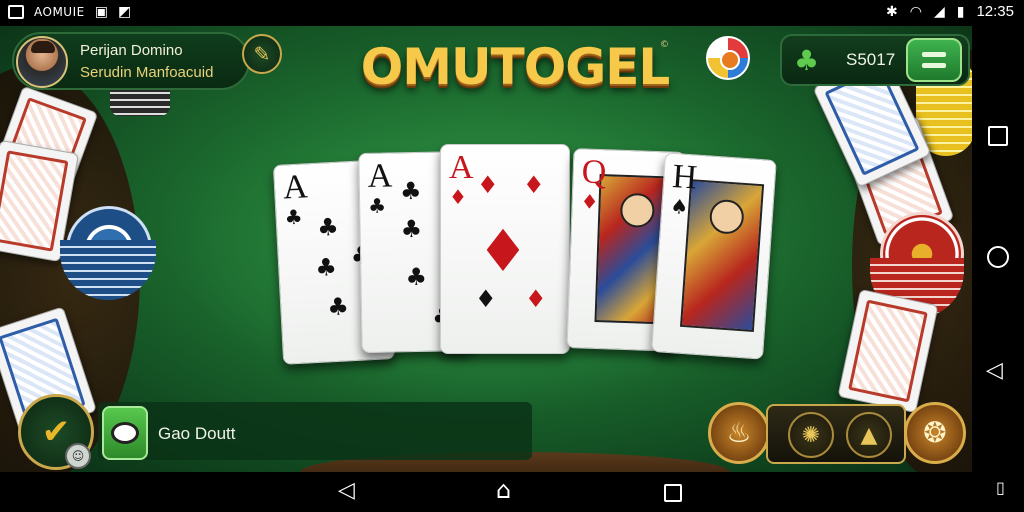 Image resolution: width=1024 pixels, height=512 pixels. What do you see at coordinates (131, 61) in the screenshot?
I see `player-panel: Perijan Domino Serudin Manfoacuid` at bounding box center [131, 61].